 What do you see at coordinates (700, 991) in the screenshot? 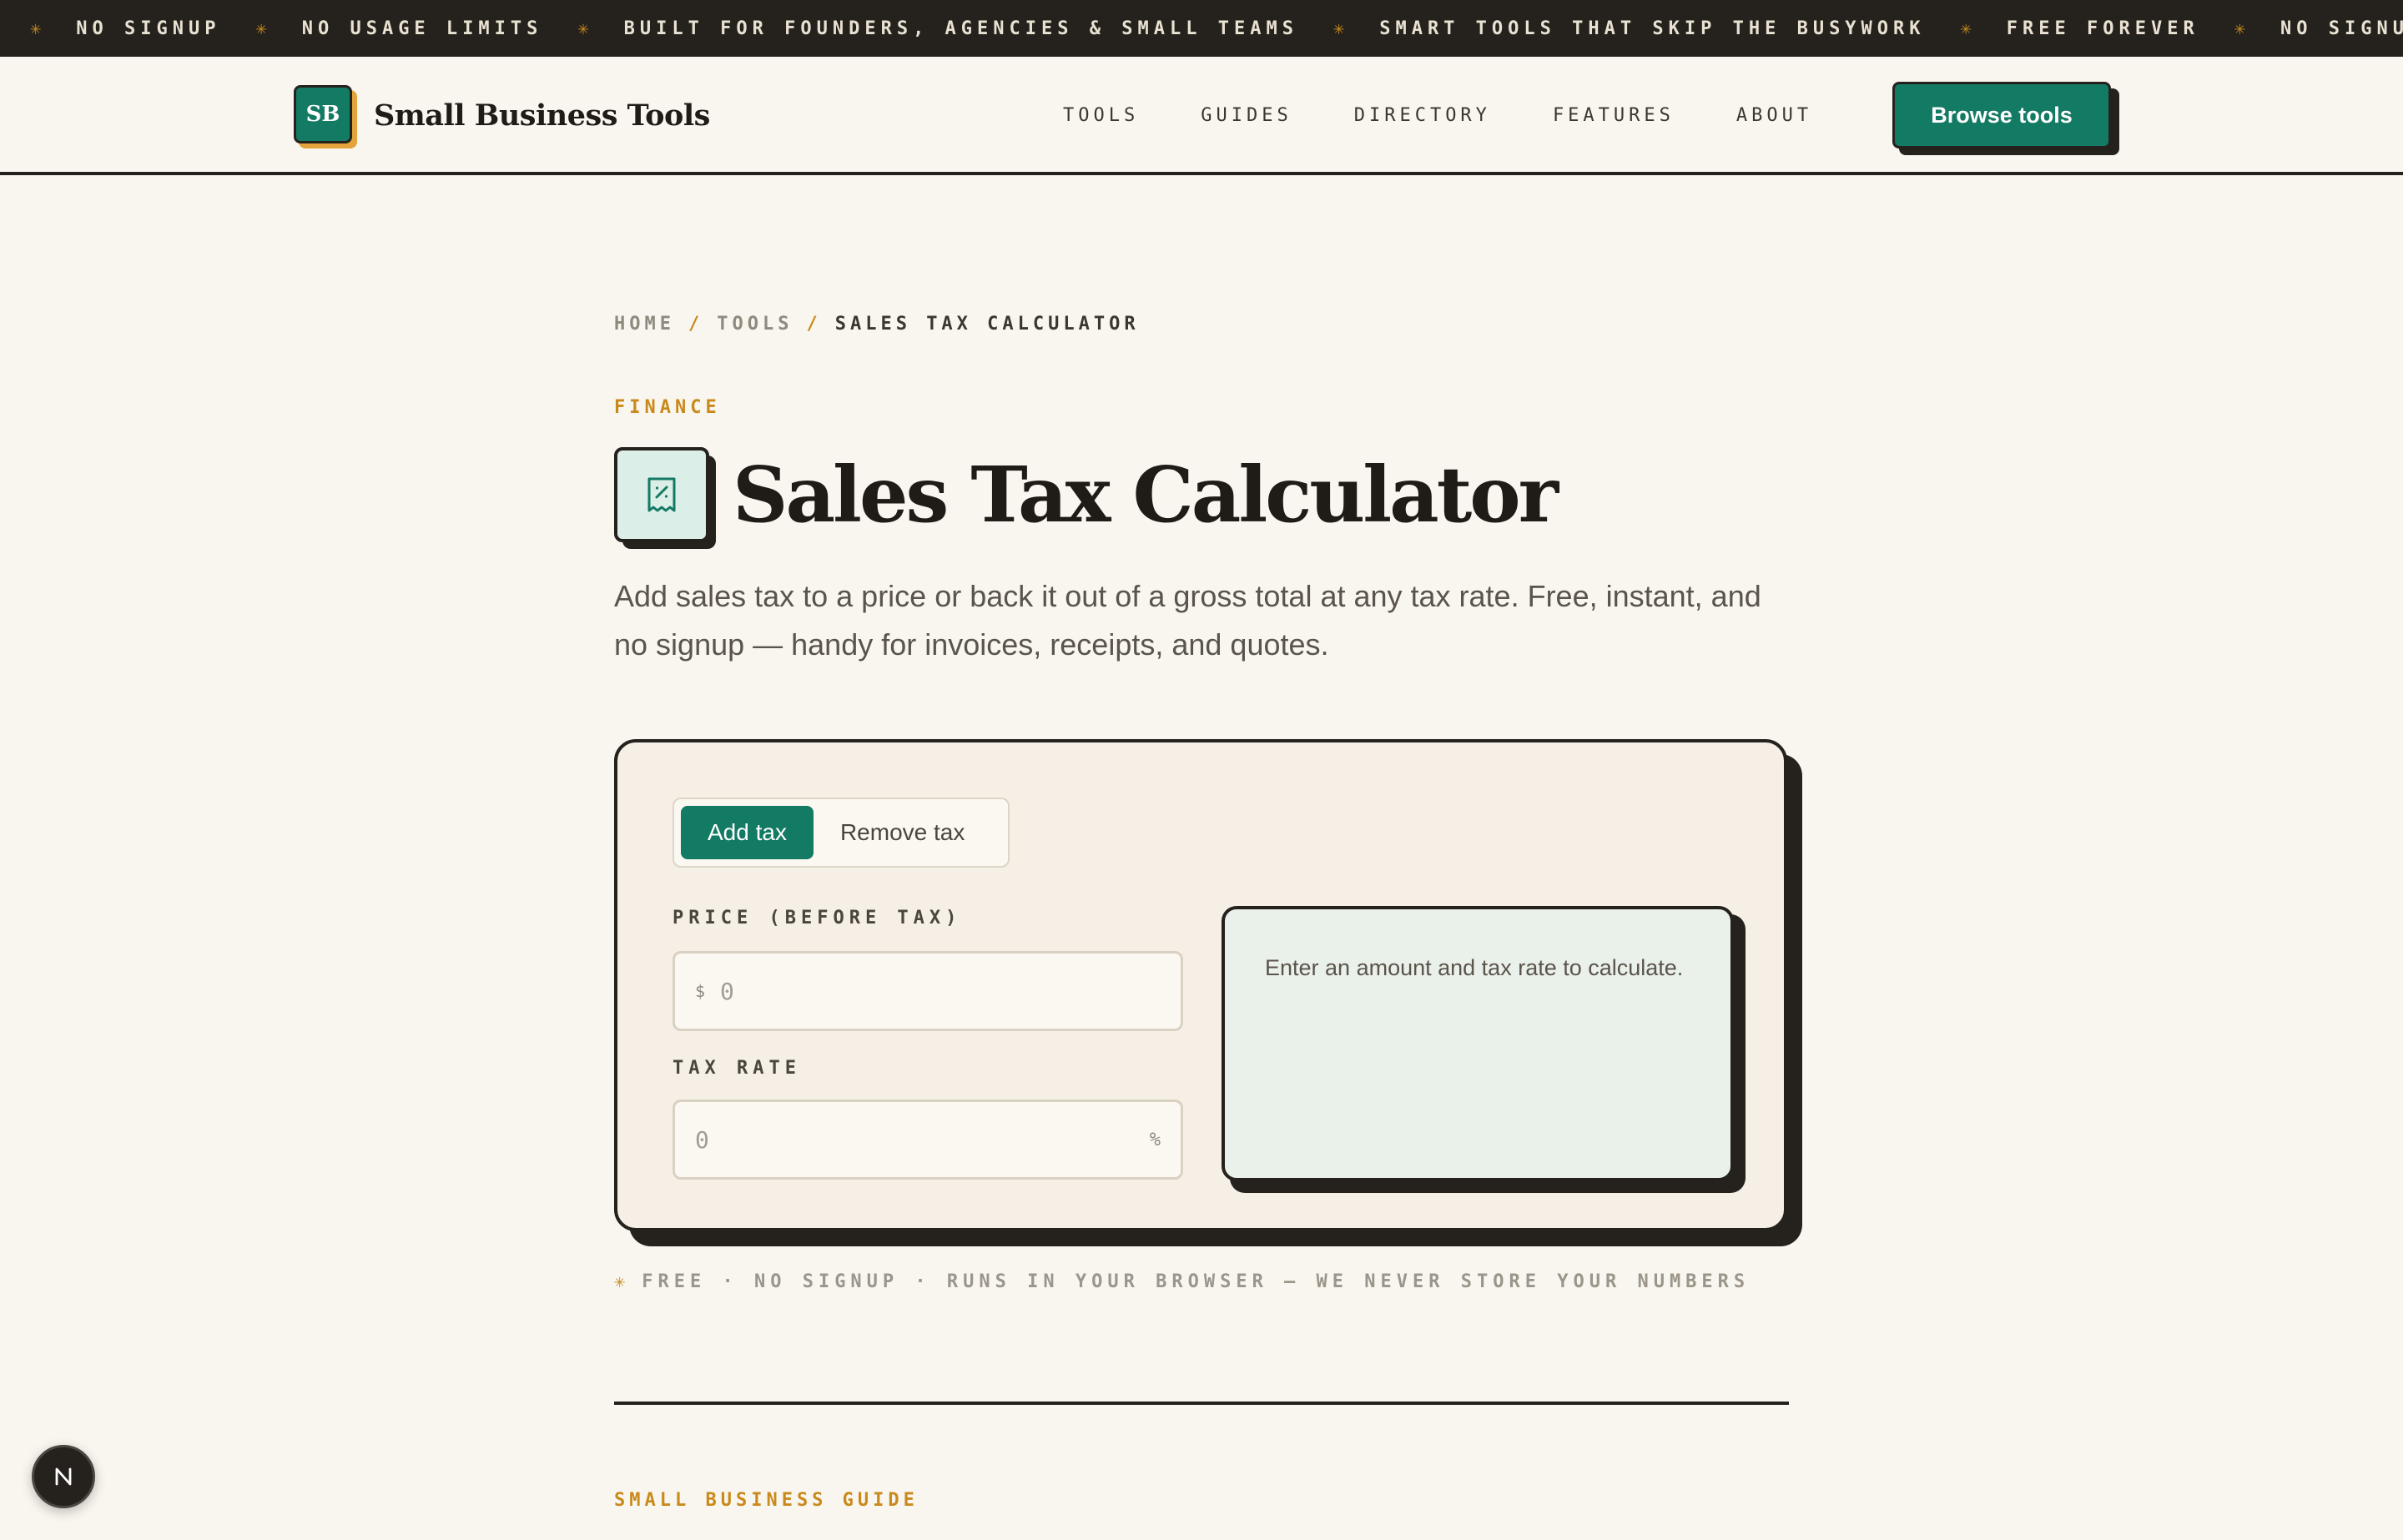
I see `currency-prefix: $` at bounding box center [700, 991].